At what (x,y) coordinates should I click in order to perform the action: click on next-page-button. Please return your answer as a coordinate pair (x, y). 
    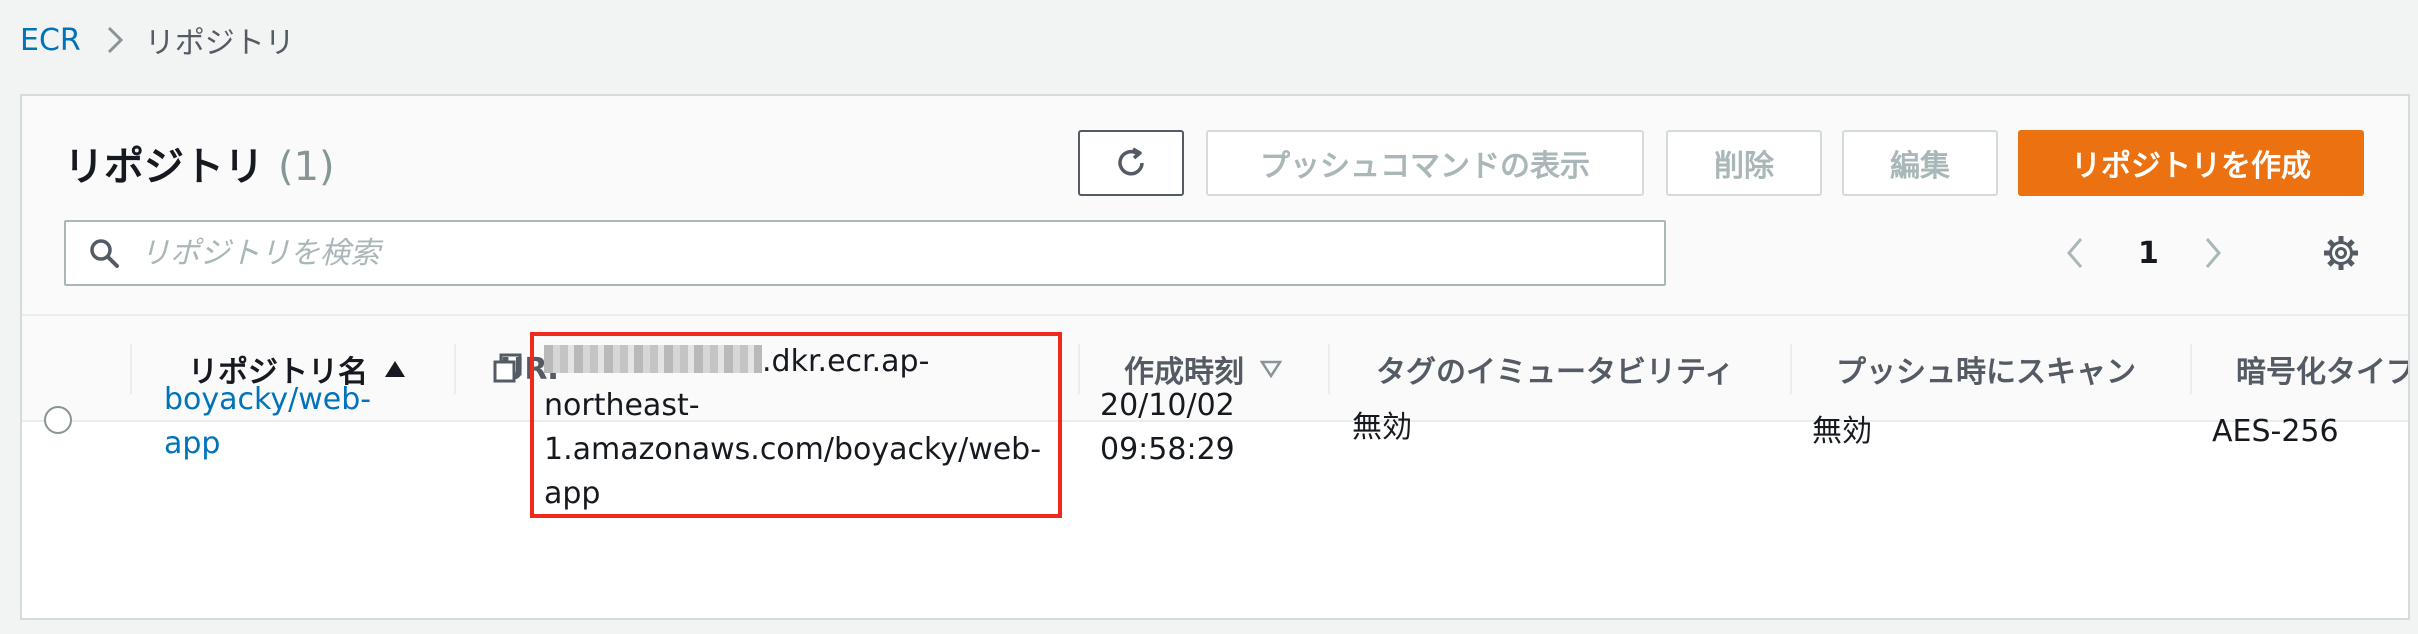
    Looking at the image, I should click on (2213, 253).